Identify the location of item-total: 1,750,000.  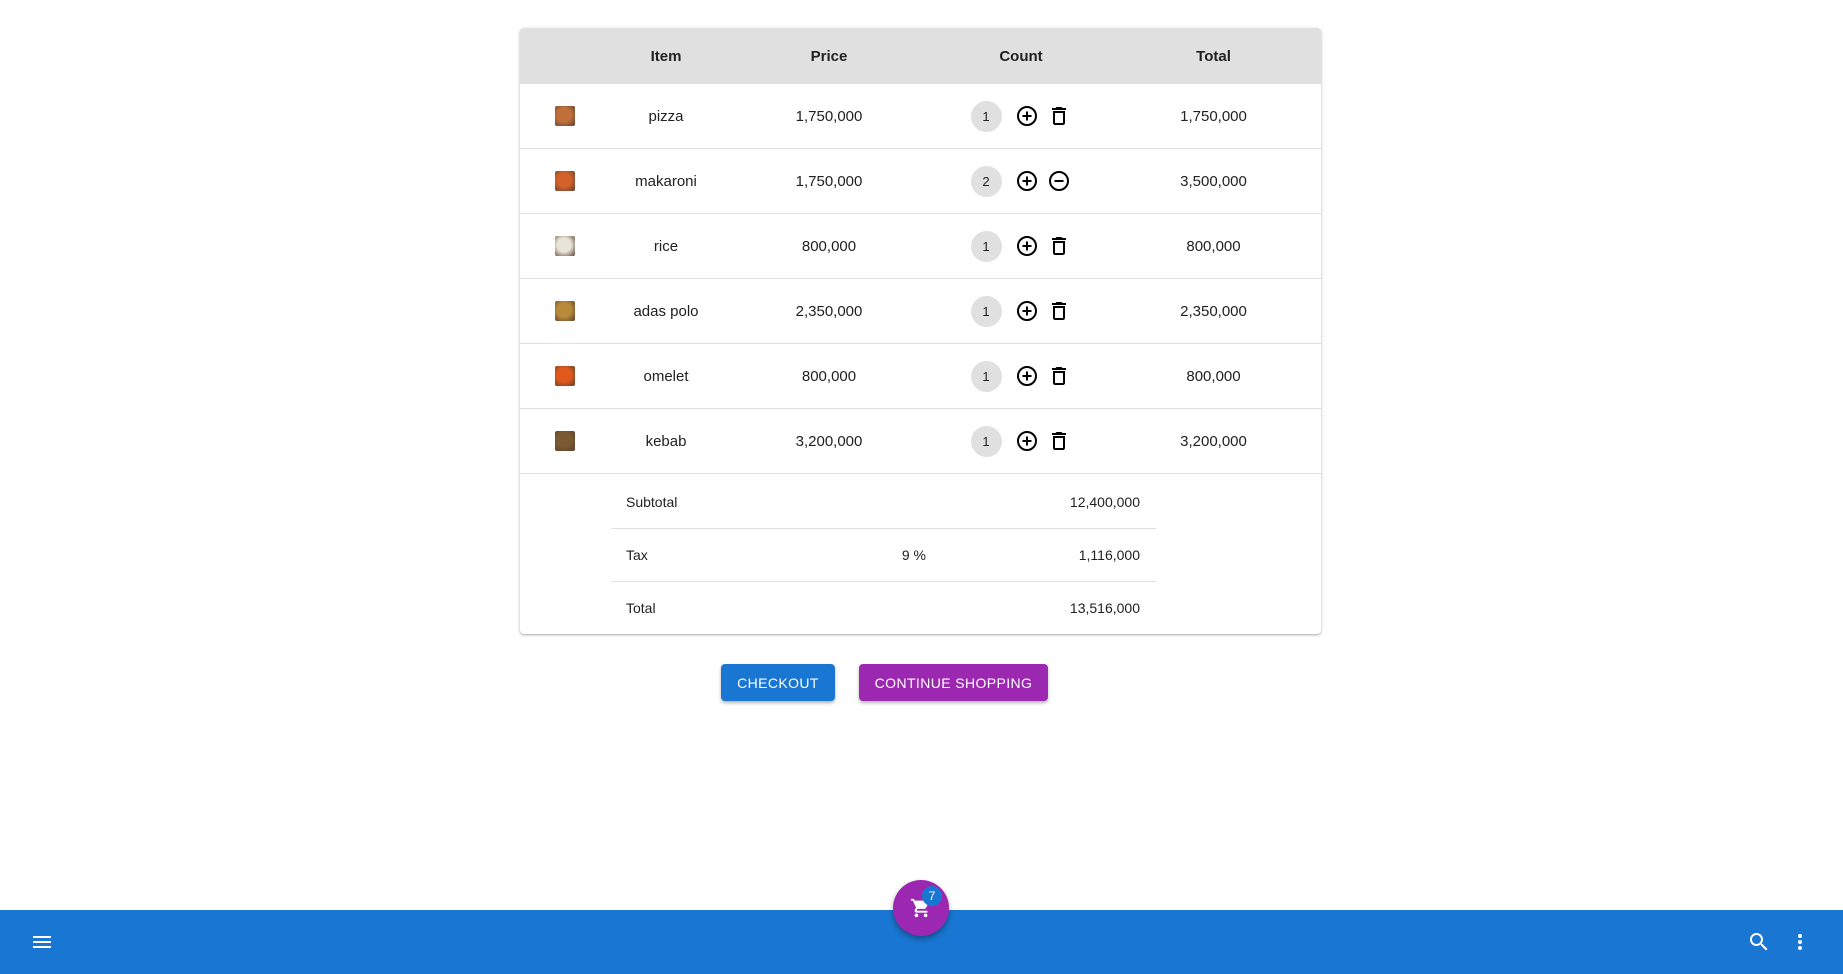
(1213, 116).